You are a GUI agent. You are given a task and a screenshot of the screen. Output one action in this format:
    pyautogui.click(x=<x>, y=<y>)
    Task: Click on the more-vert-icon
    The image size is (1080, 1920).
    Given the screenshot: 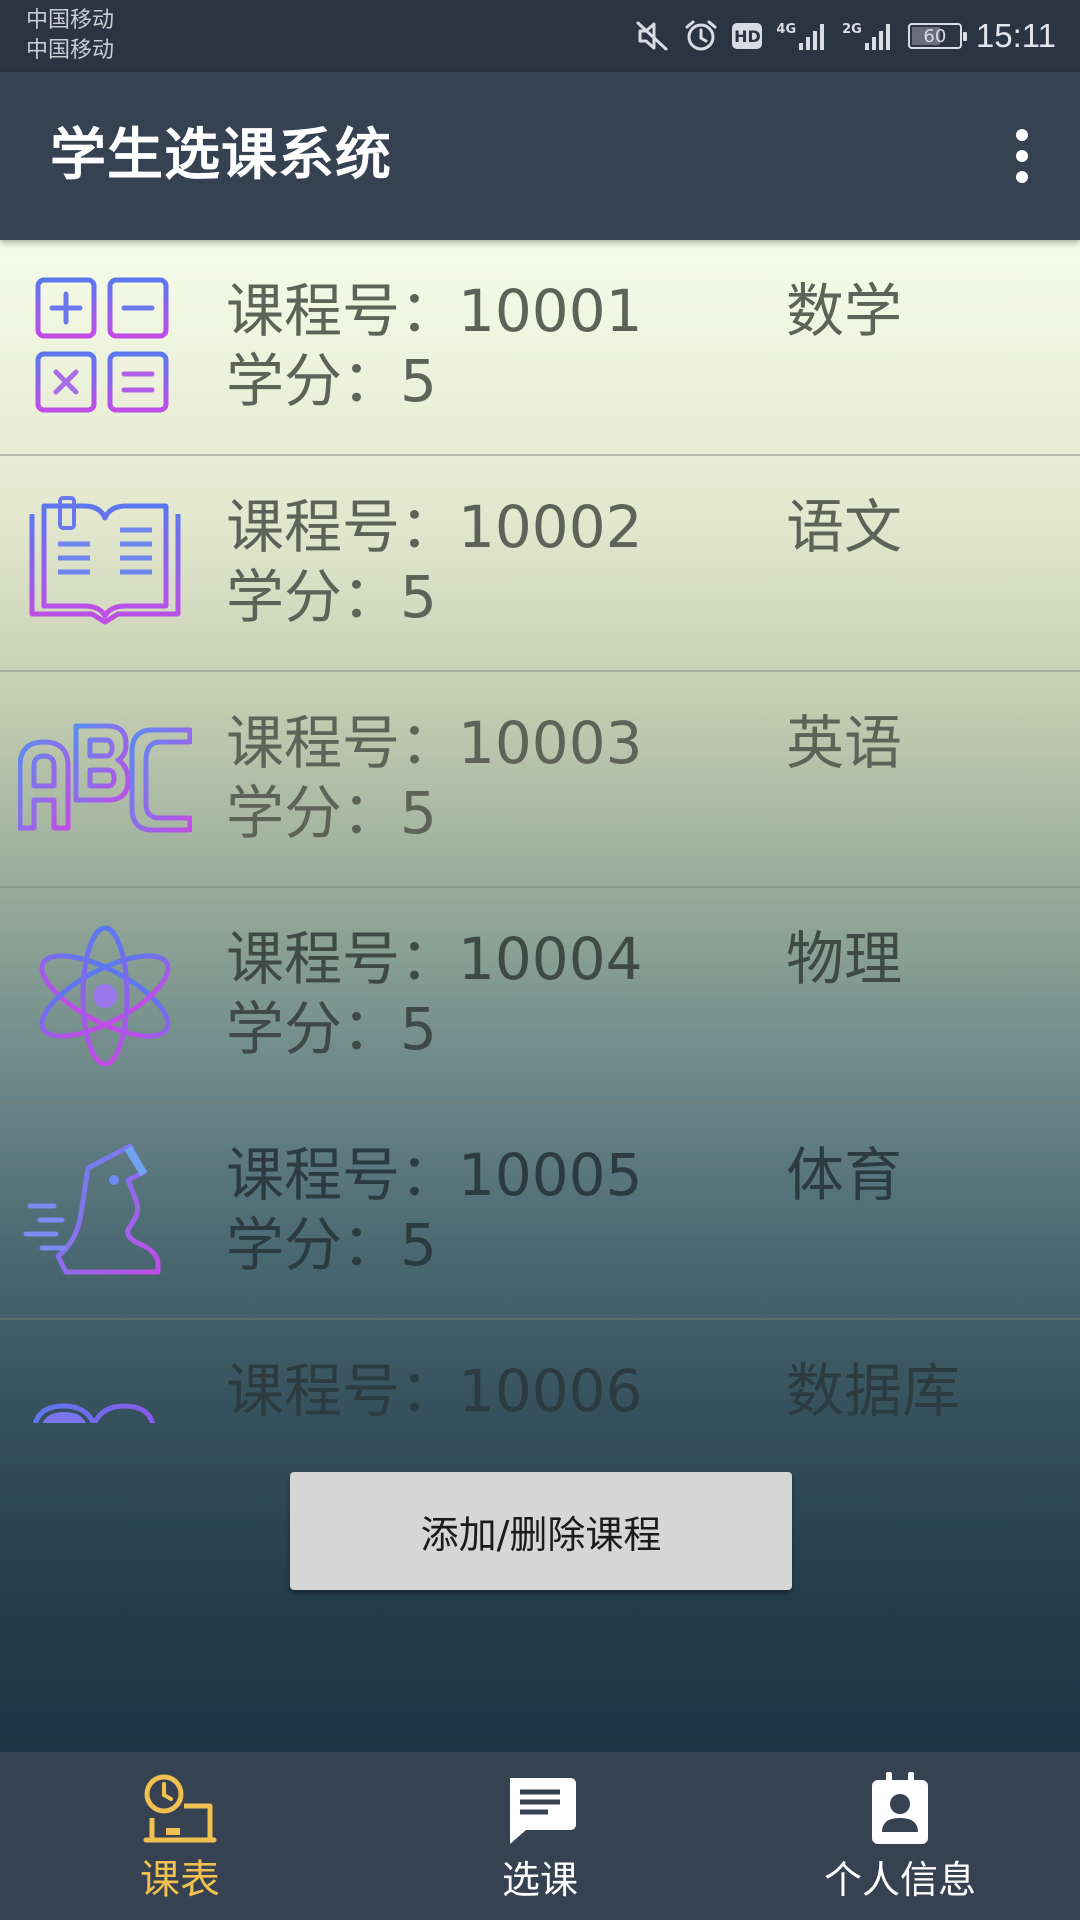 What is the action you would take?
    pyautogui.click(x=1022, y=156)
    